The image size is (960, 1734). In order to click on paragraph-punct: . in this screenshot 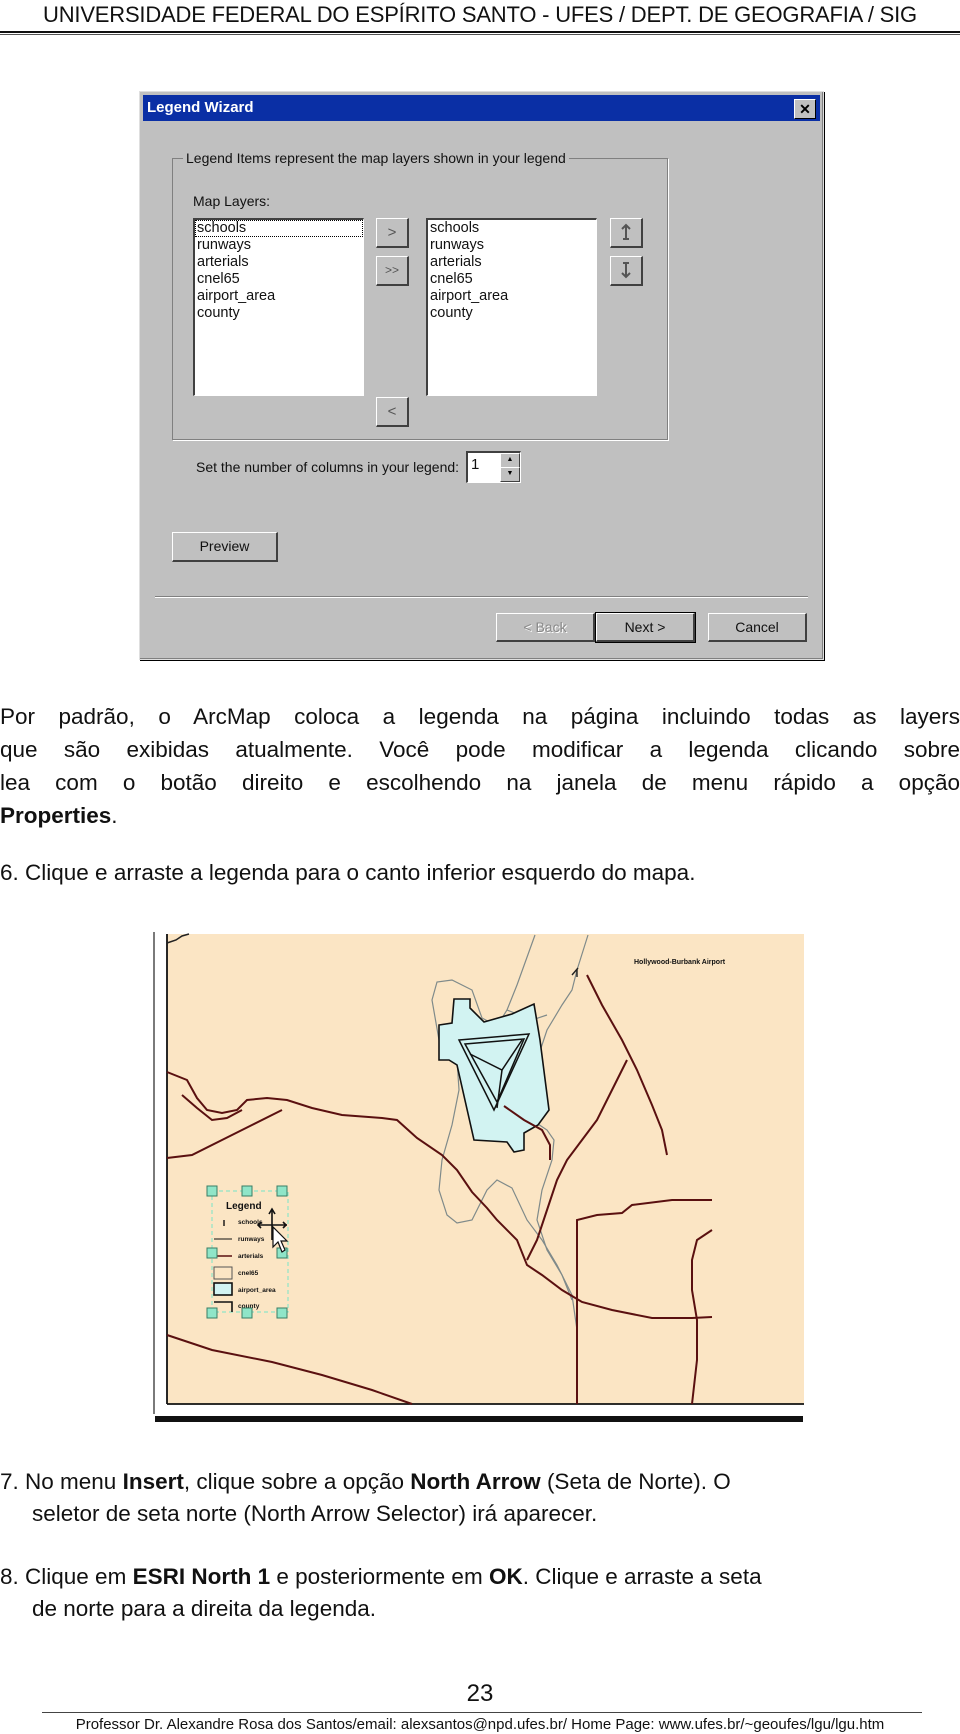, I will do `click(114, 815)`.